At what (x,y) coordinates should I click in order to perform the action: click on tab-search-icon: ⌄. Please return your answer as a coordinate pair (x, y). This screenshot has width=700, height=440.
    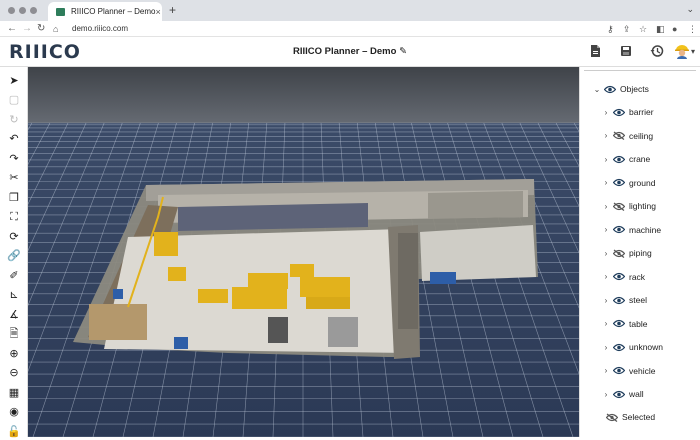
    Looking at the image, I should click on (690, 9).